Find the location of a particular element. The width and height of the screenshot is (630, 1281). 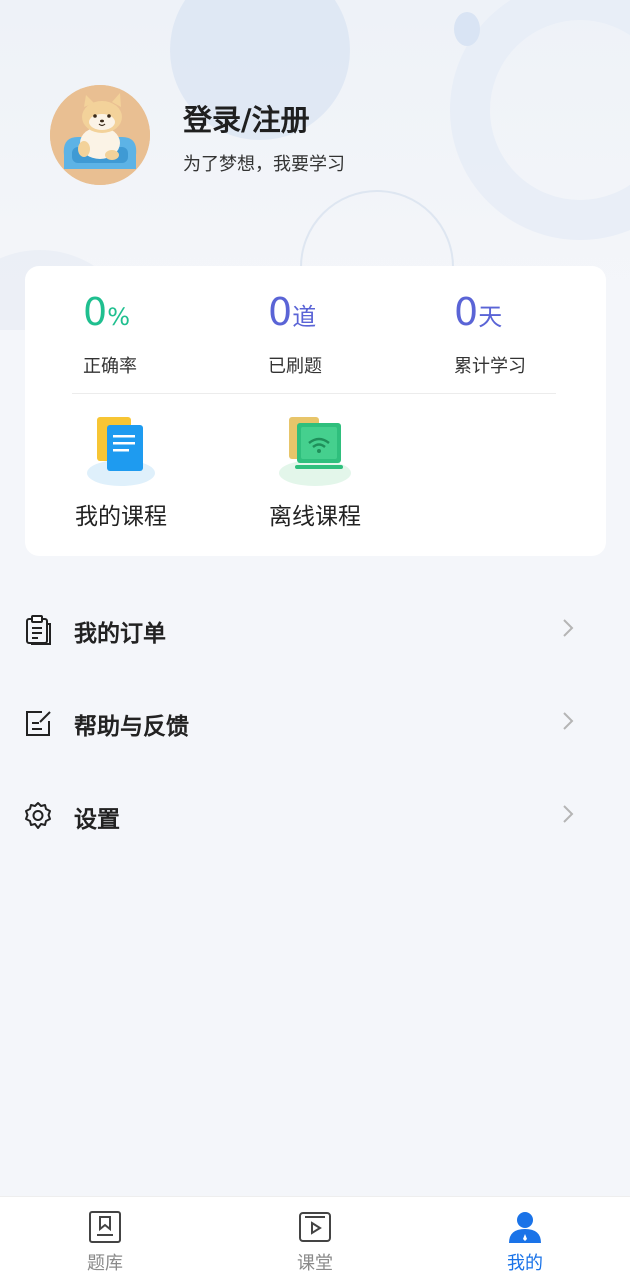

user-profile-icon is located at coordinates (525, 1227).